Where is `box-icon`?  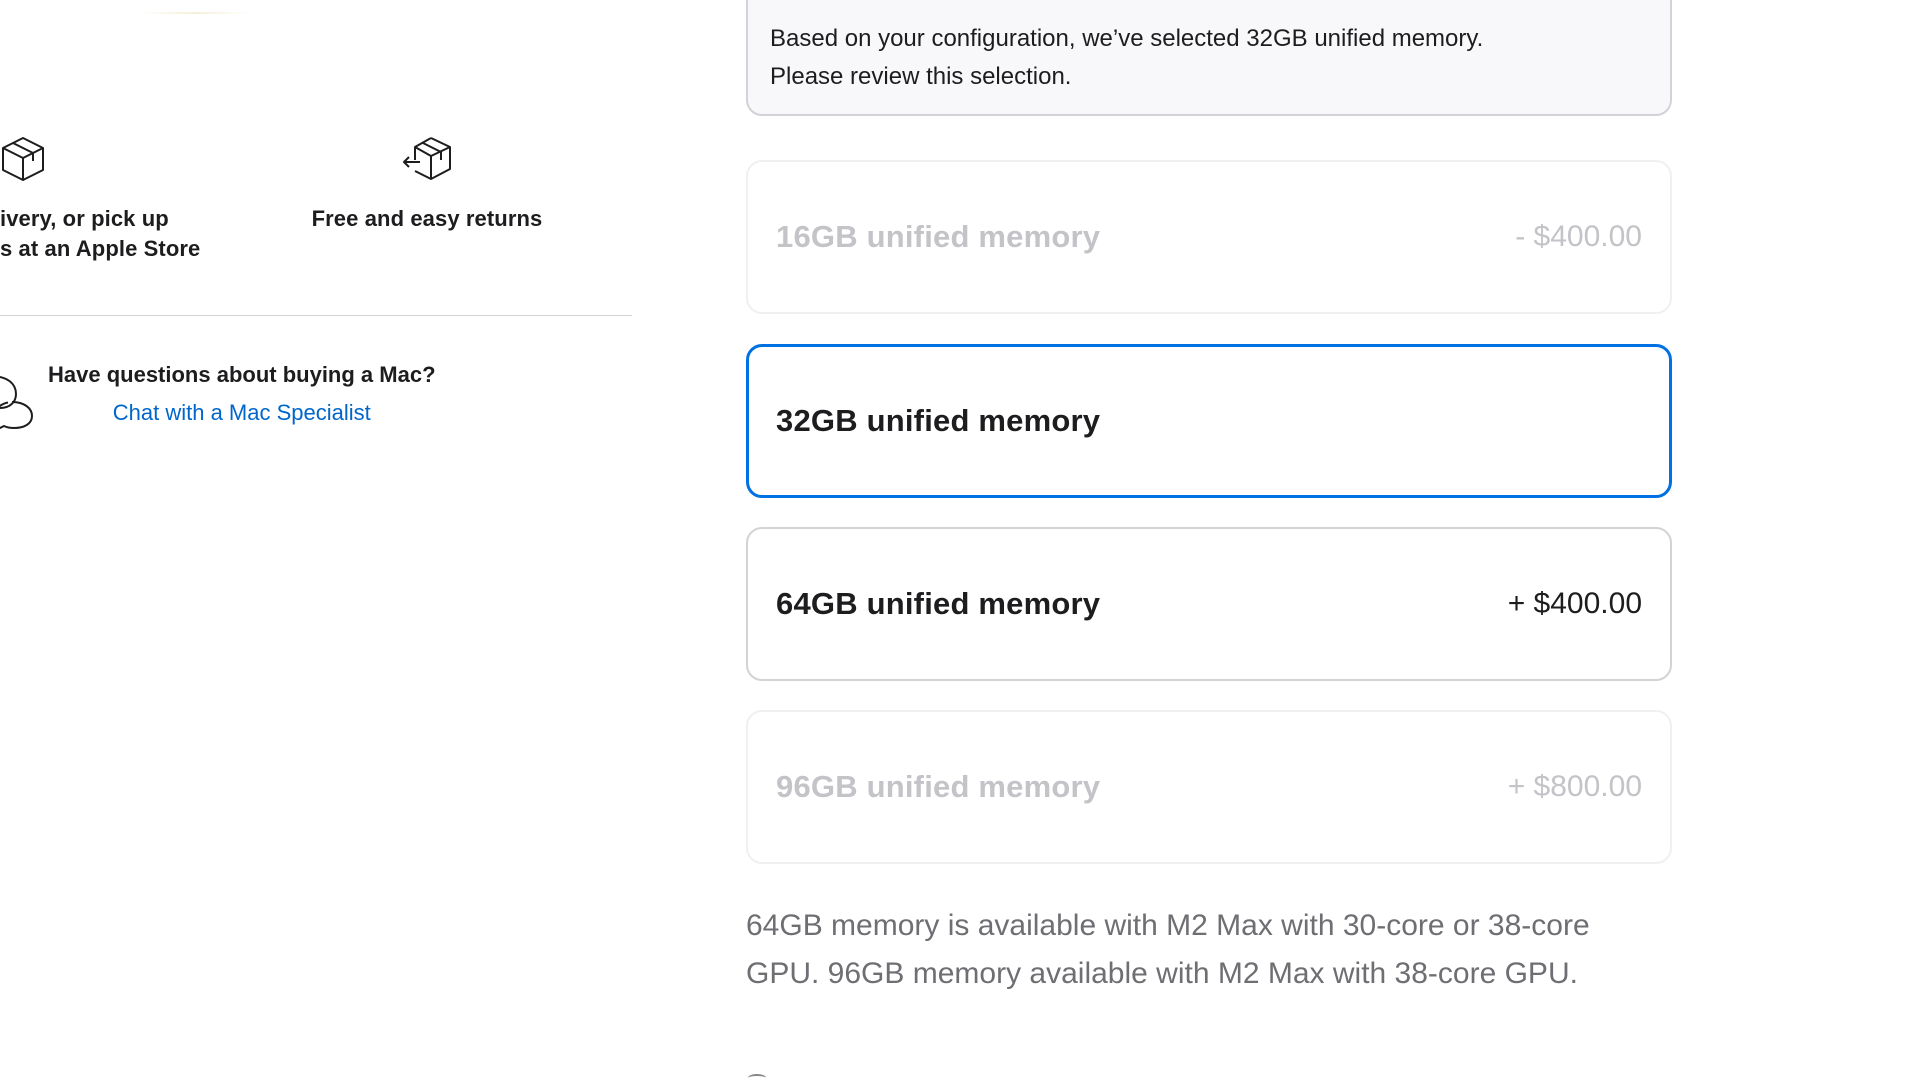 box-icon is located at coordinates (23, 159).